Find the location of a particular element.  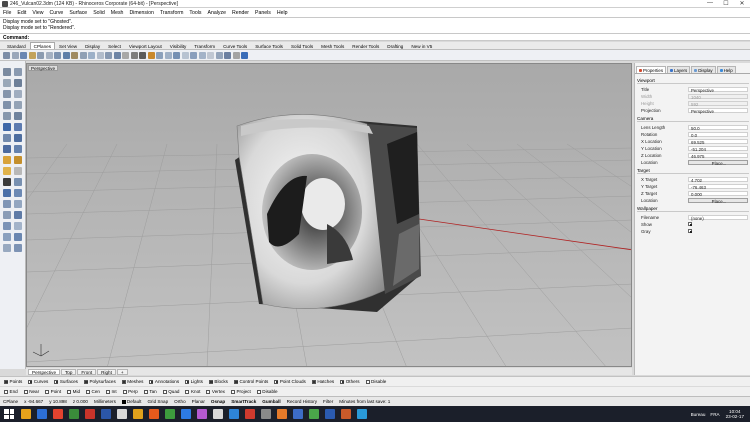

tray-clock: 10:04 23-02-17 is located at coordinates (735, 414).